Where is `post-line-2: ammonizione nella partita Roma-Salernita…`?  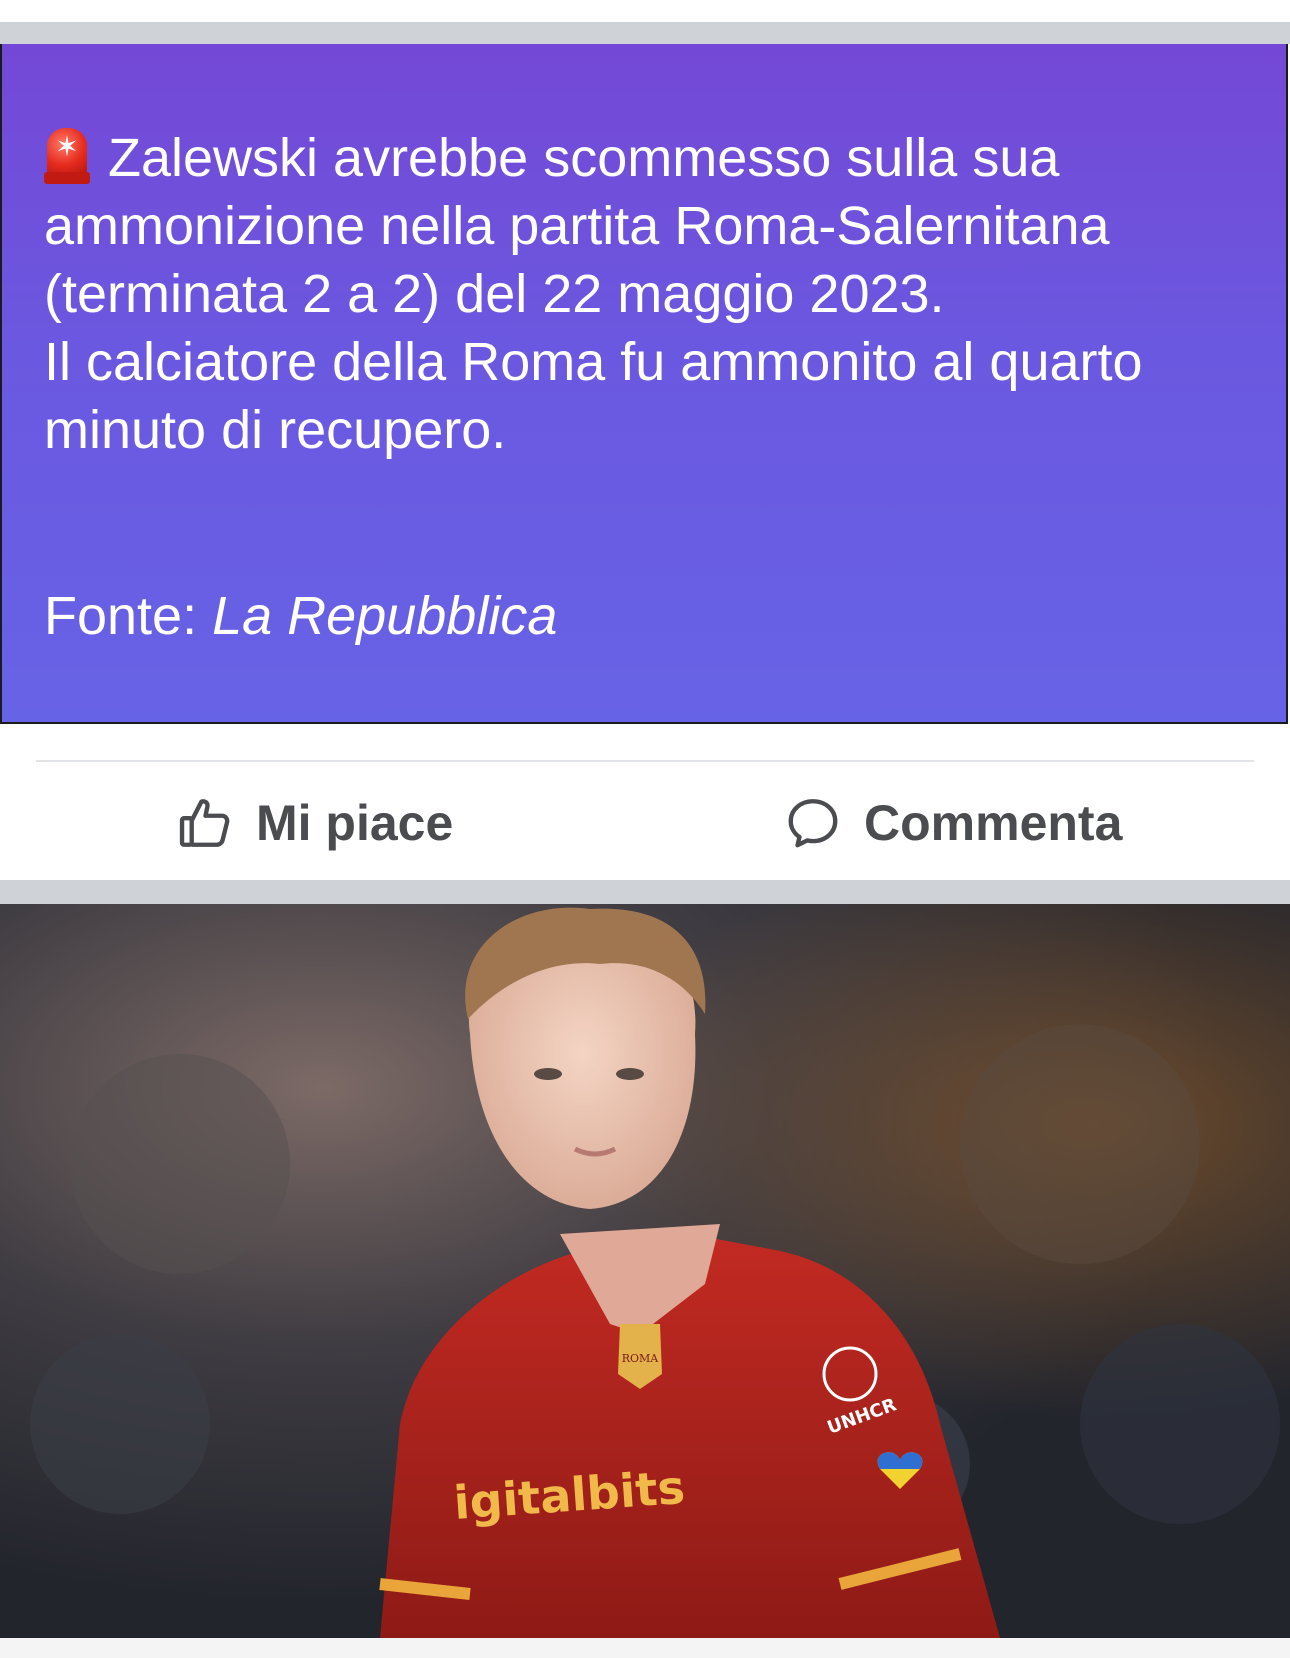 post-line-2: ammonizione nella partita Roma-Salernita… is located at coordinates (577, 226).